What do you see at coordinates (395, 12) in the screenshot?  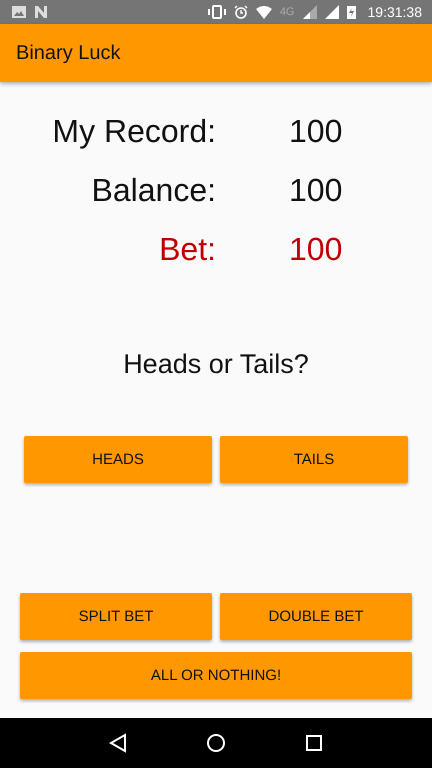 I see `clock-time: 19:31:38` at bounding box center [395, 12].